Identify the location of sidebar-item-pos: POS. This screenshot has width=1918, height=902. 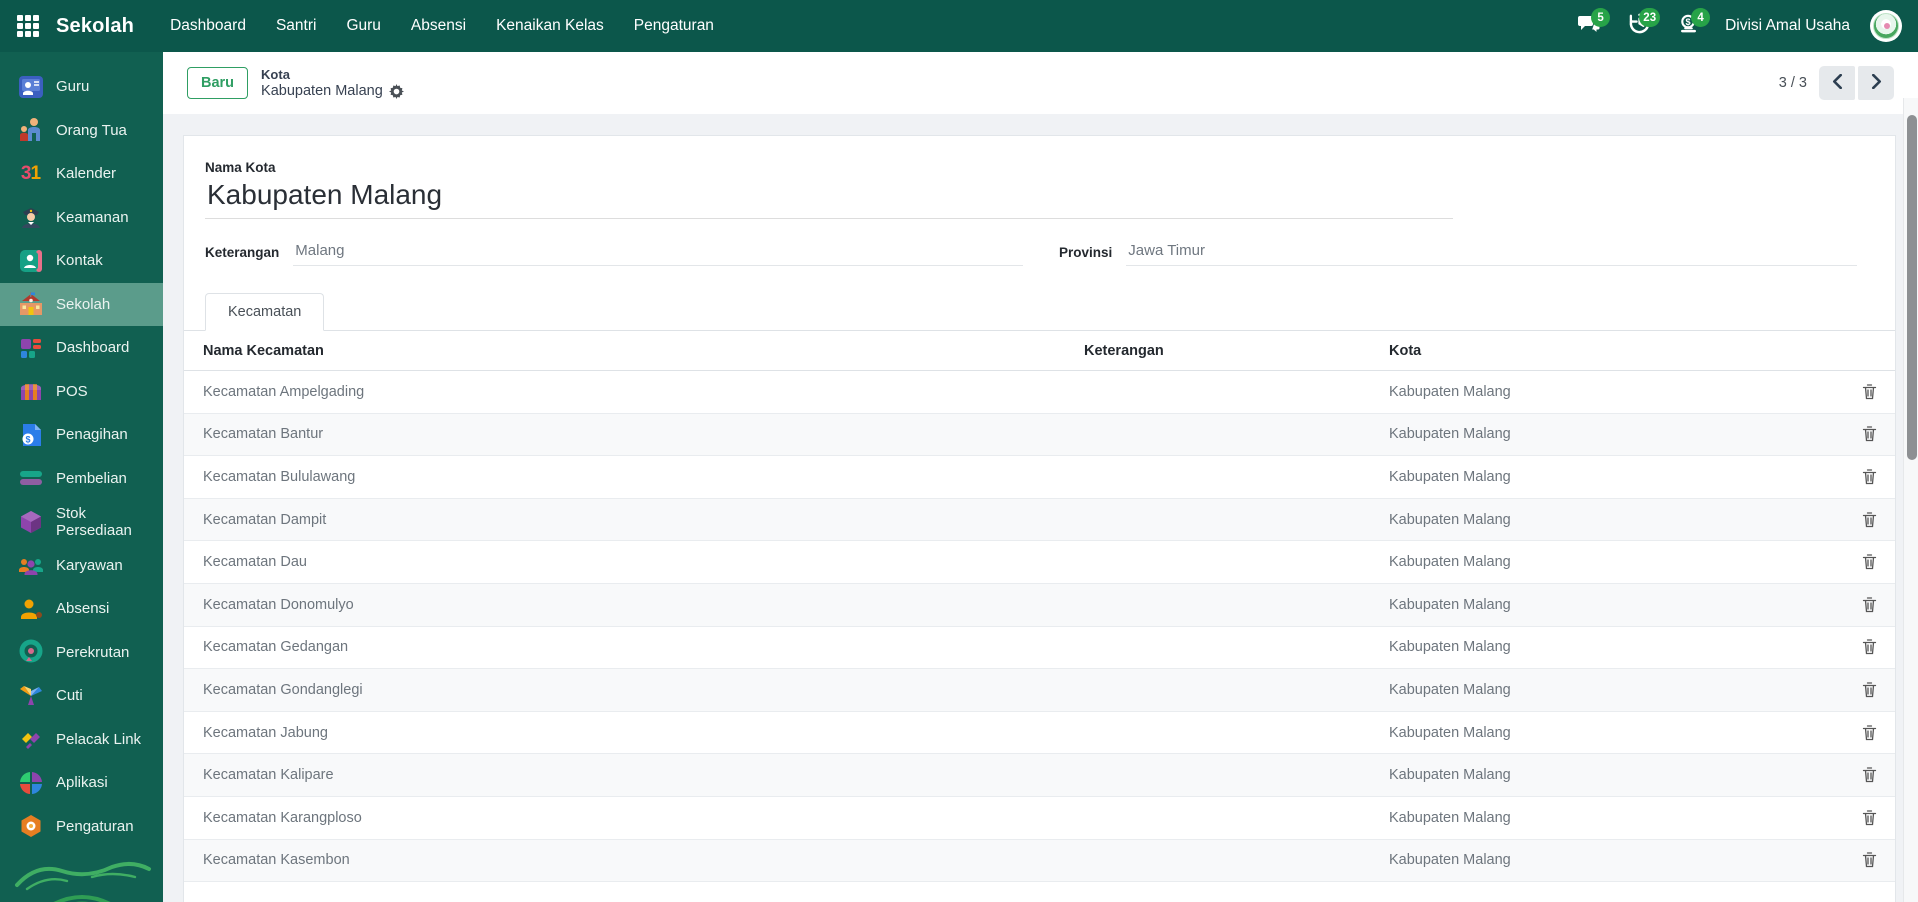
(81, 392).